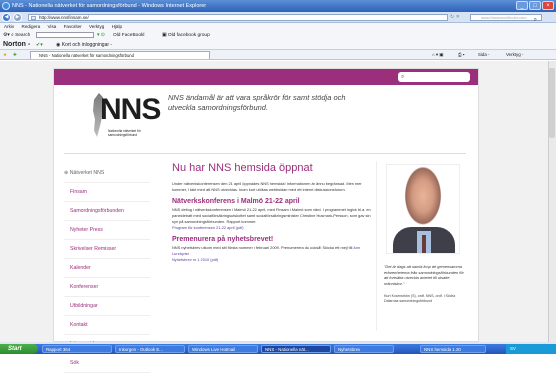 The width and height of the screenshot is (556, 373). I want to click on nav-kontakt: Kontakt, so click(107, 325).